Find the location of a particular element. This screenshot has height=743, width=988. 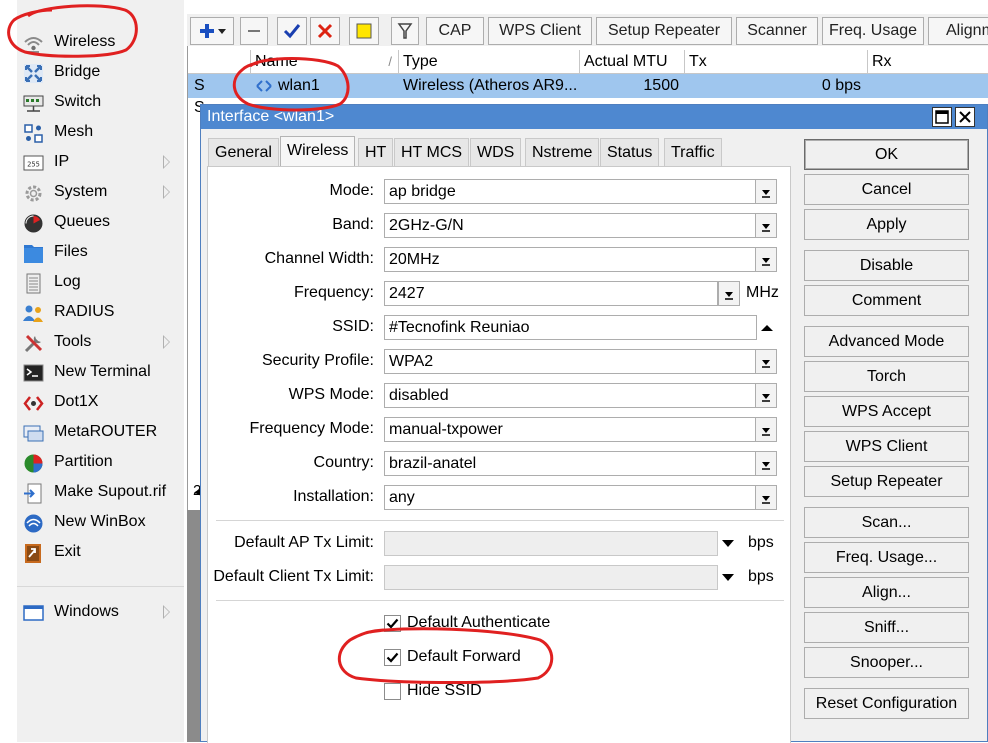

reset-configuration-button: Reset Configuration is located at coordinates (886, 703).